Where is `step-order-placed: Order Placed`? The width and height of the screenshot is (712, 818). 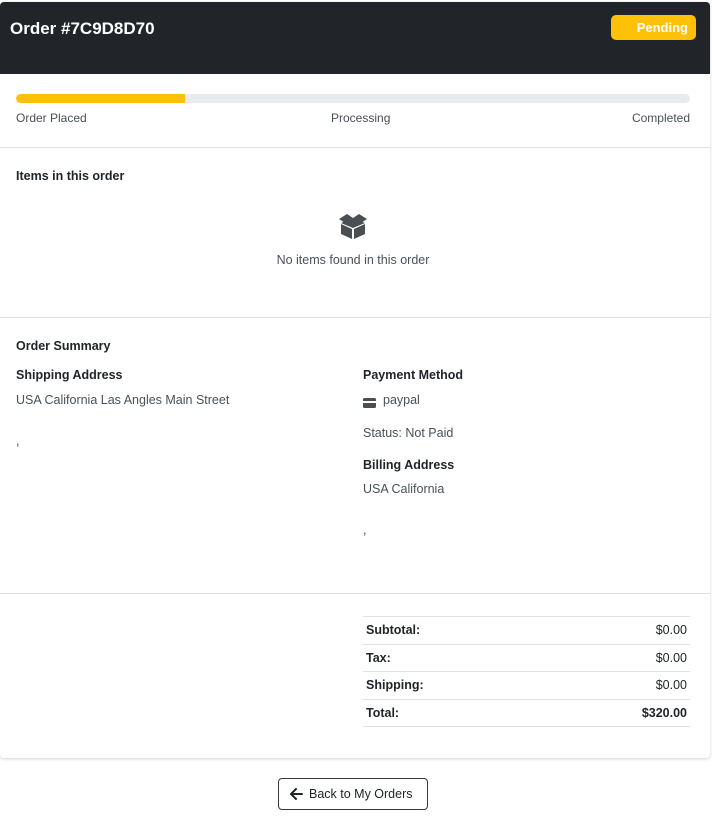
step-order-placed: Order Placed is located at coordinates (51, 118).